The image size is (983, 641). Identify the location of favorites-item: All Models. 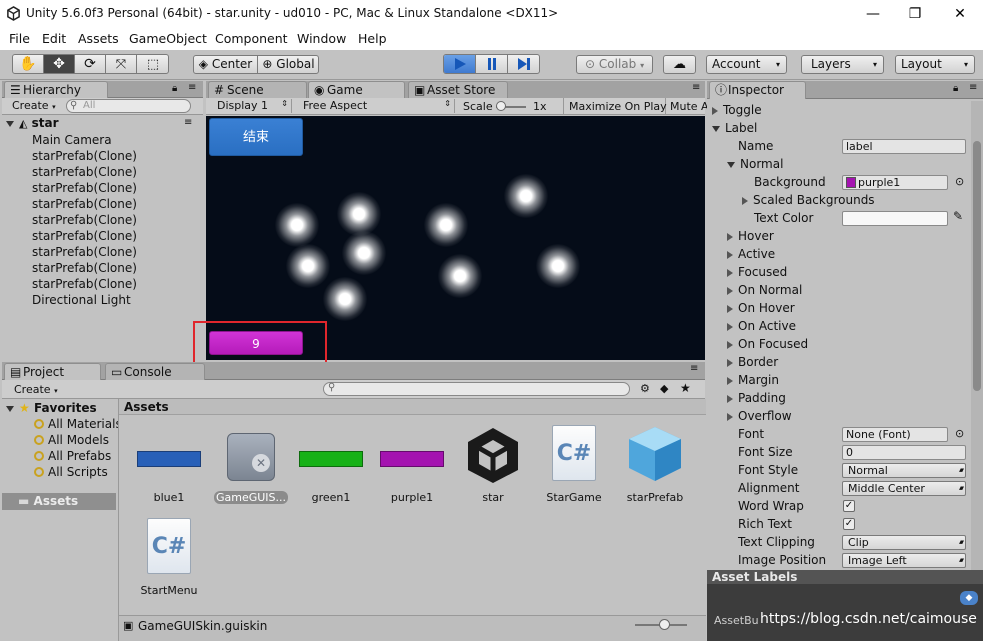
(71, 440).